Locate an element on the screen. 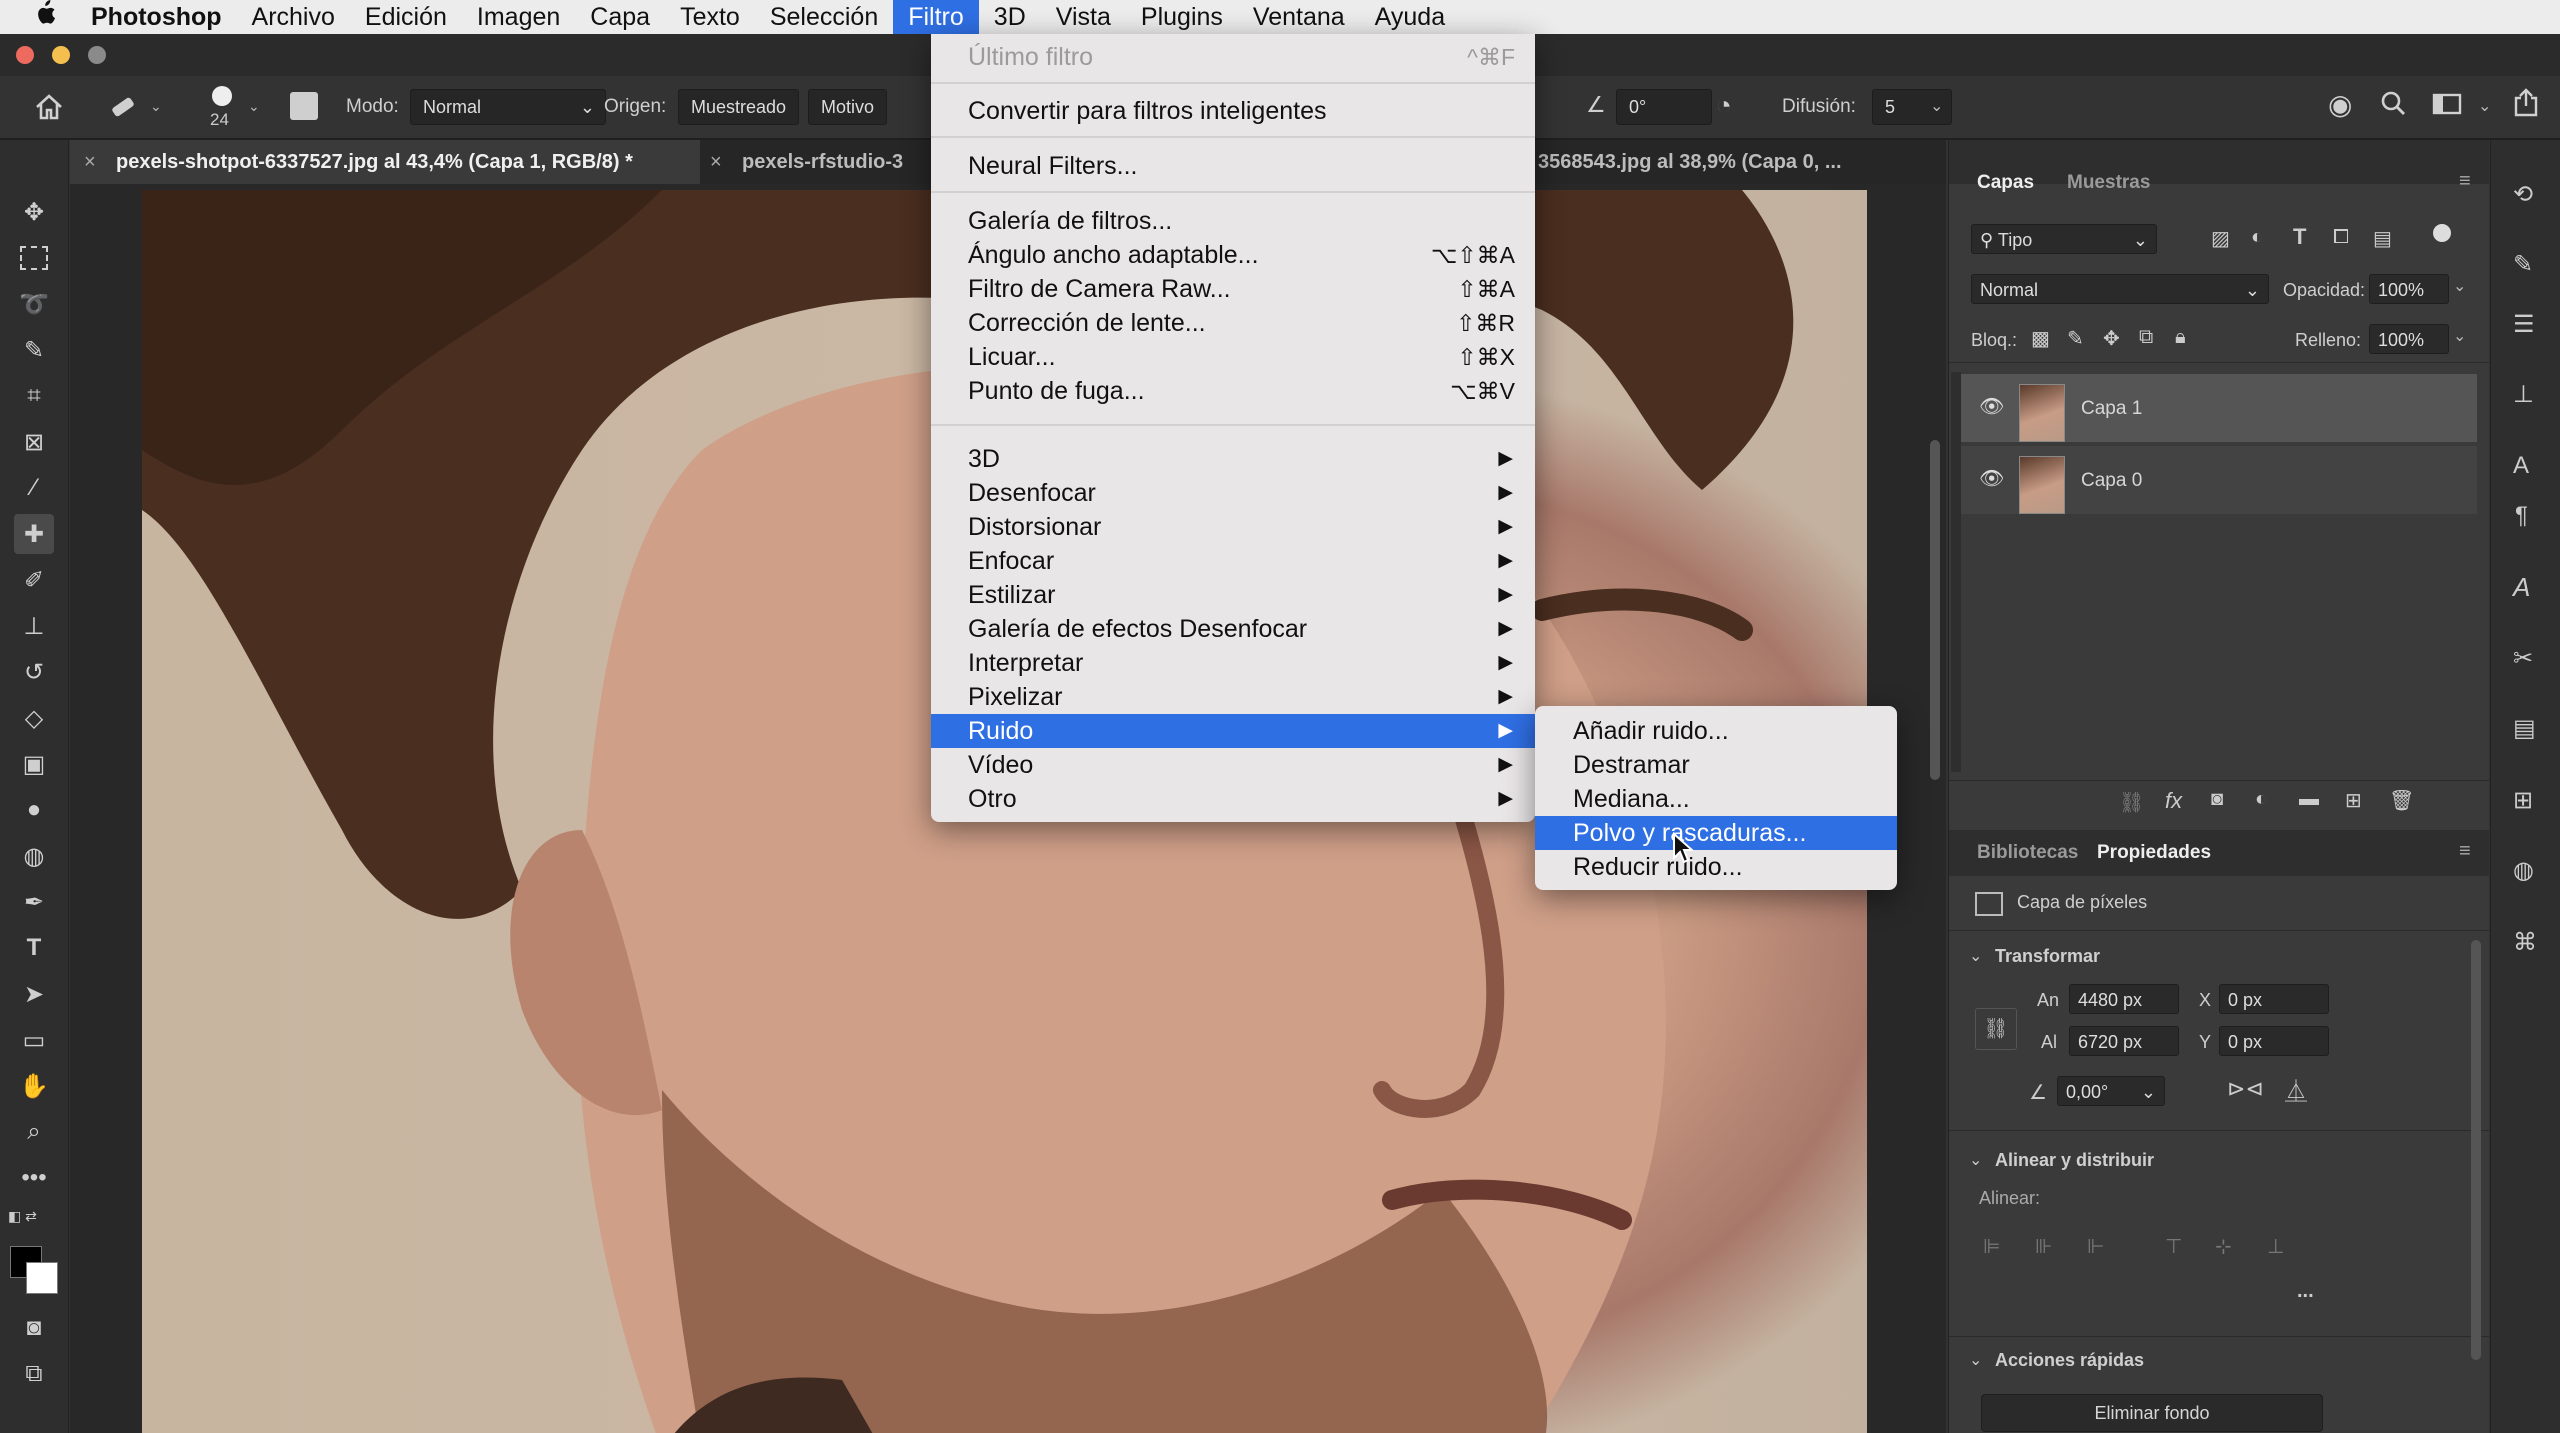  blend-mode-select: Normal ⌄ is located at coordinates (2120, 289).